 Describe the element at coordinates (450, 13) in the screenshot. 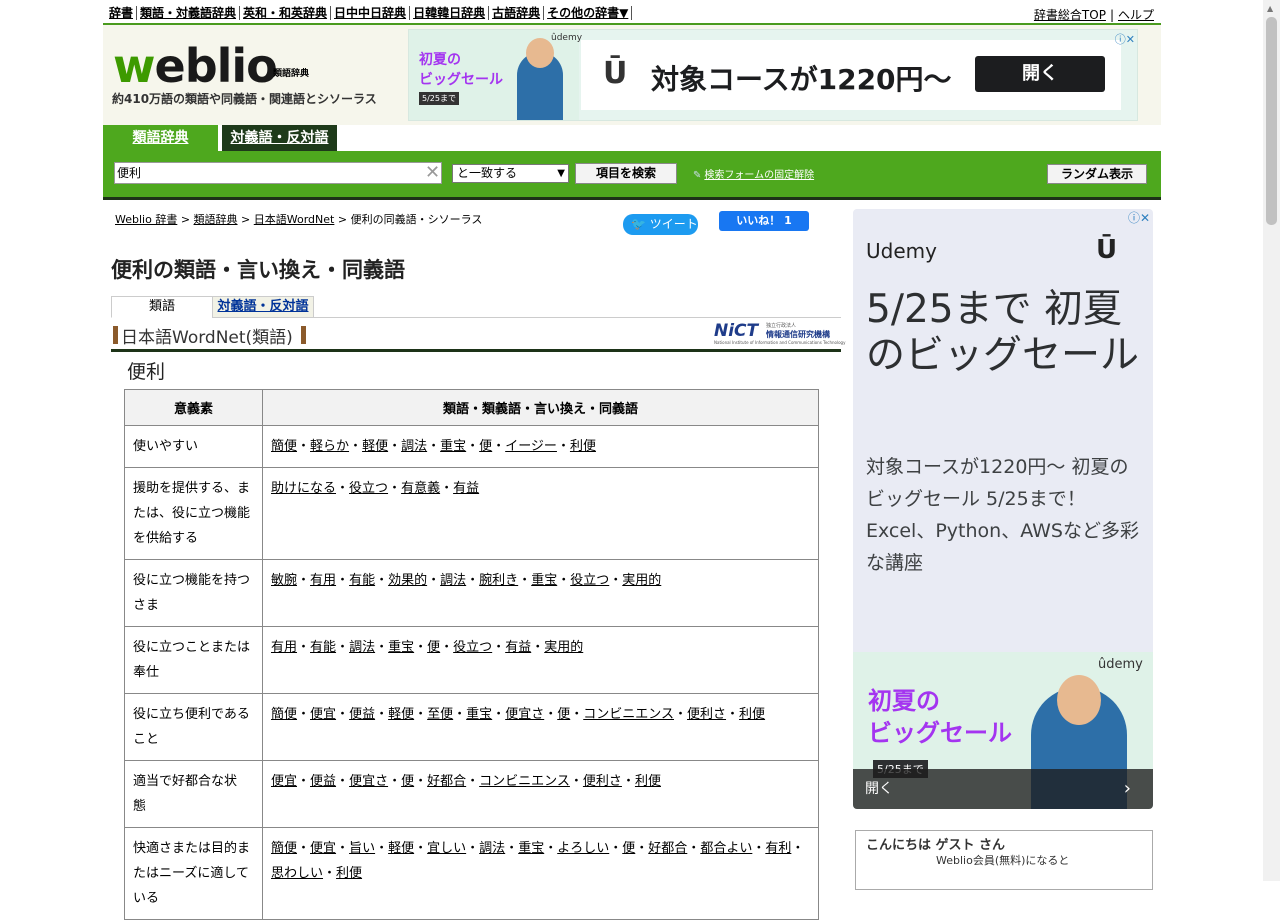

I see `nav-item-korean: 日韓韓日辞典` at that location.